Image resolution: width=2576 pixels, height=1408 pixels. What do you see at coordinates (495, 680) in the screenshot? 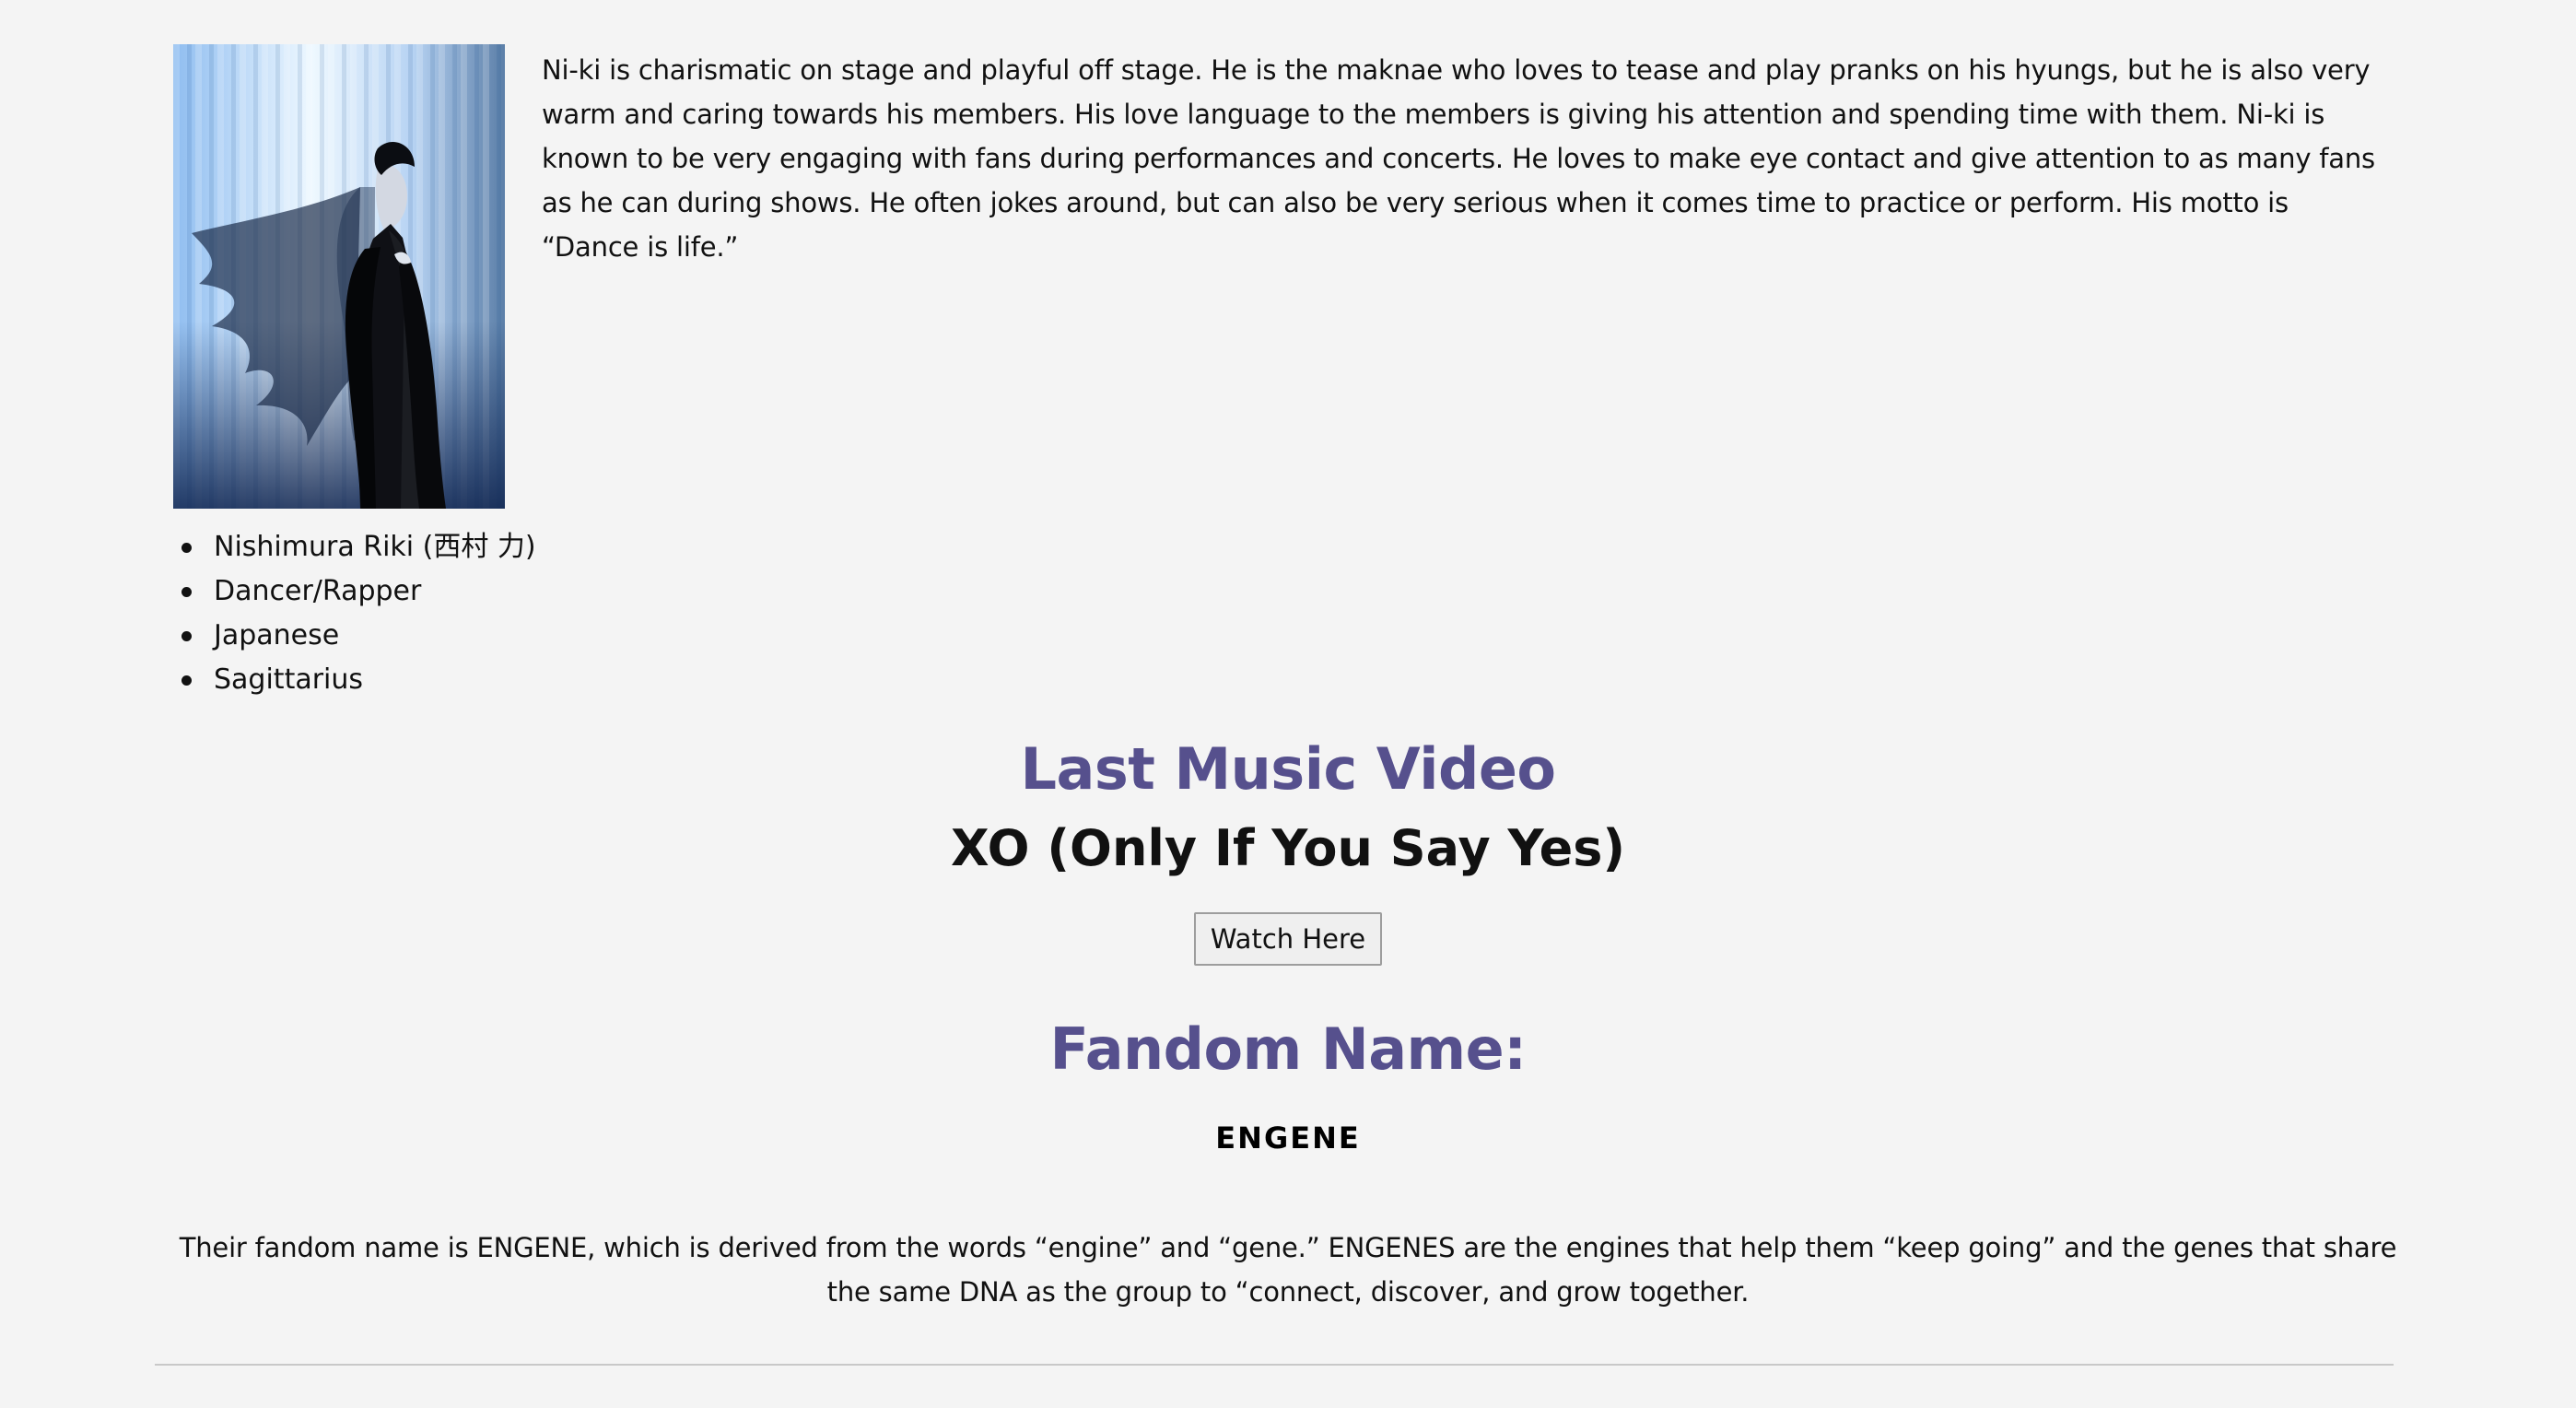
I see `member-fact-zodiac: Sagittarius` at bounding box center [495, 680].